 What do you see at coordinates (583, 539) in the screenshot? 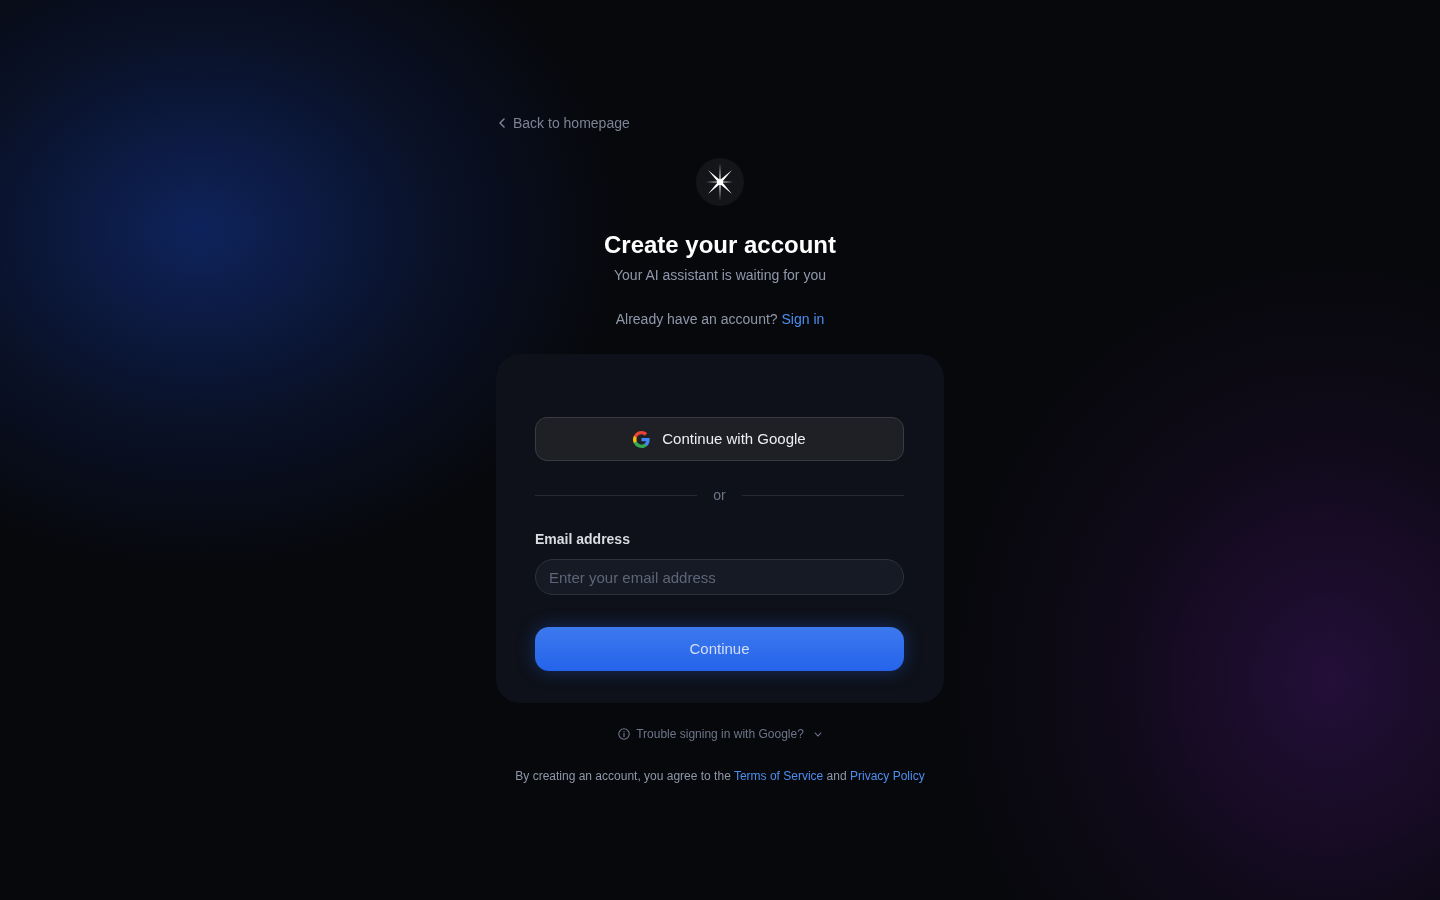
I see `email-label: Email address` at bounding box center [583, 539].